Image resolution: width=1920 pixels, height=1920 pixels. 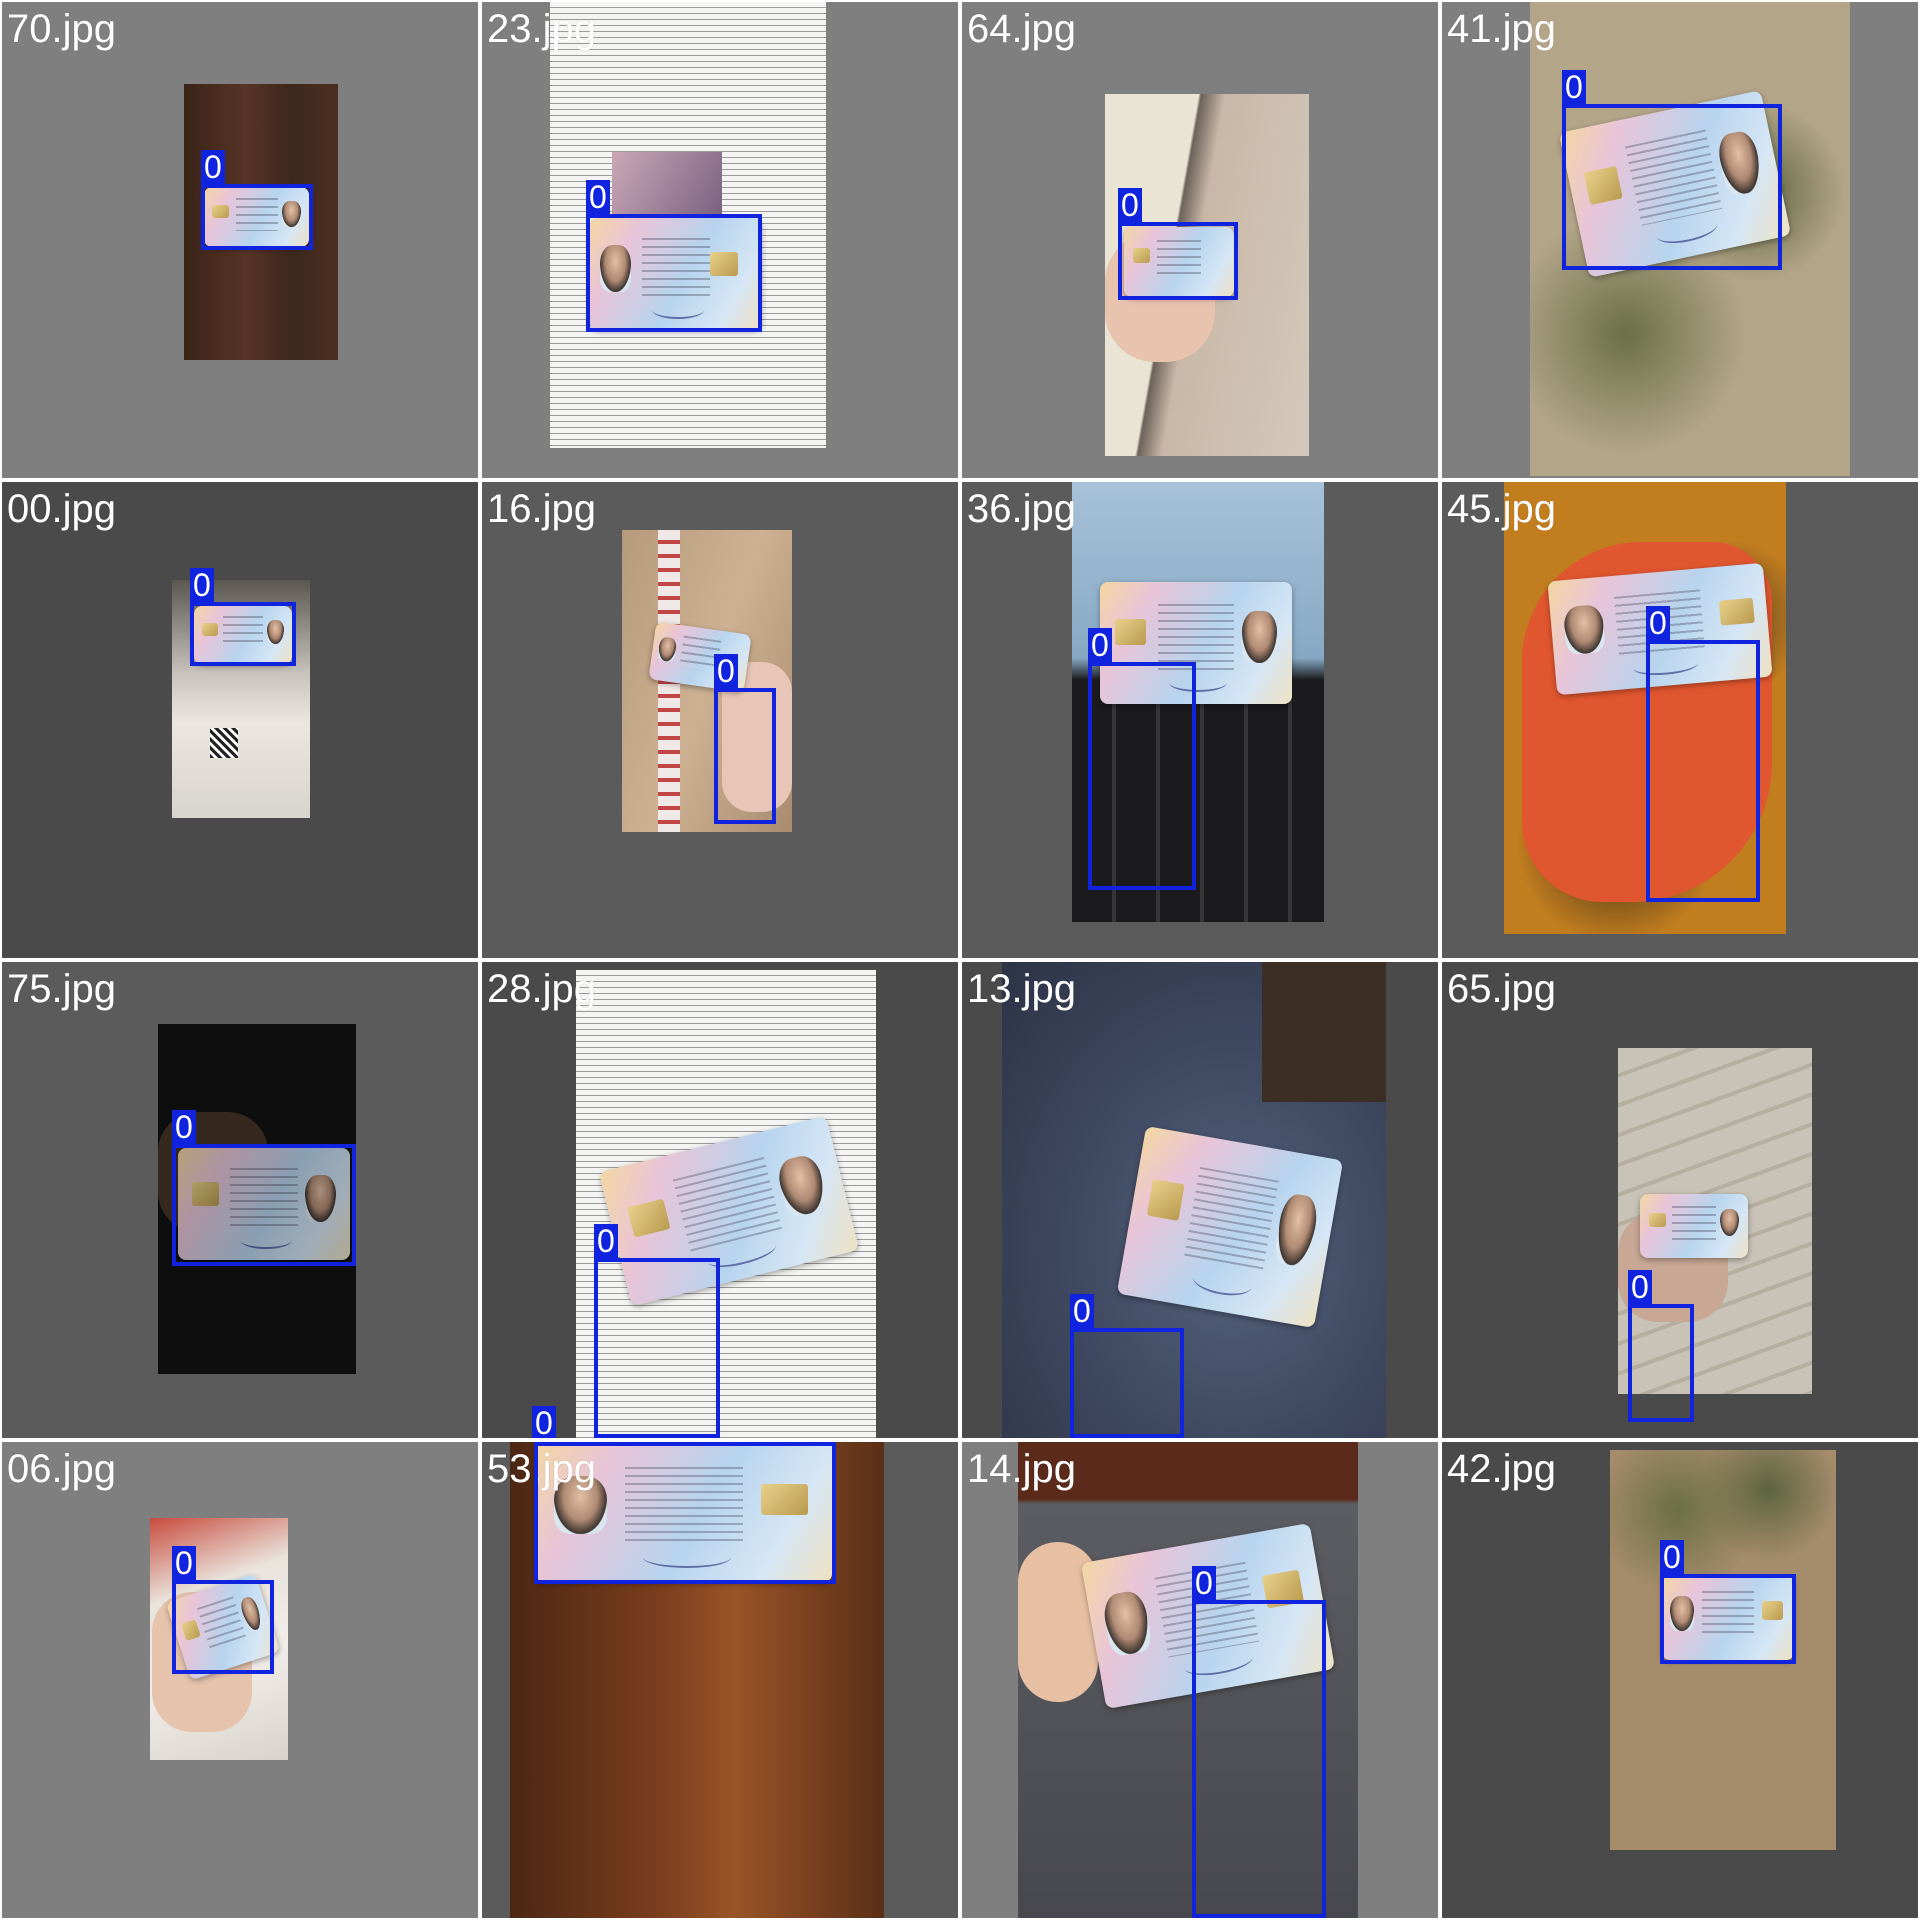 I want to click on cell-filename: 45.jpg, so click(x=1501, y=509).